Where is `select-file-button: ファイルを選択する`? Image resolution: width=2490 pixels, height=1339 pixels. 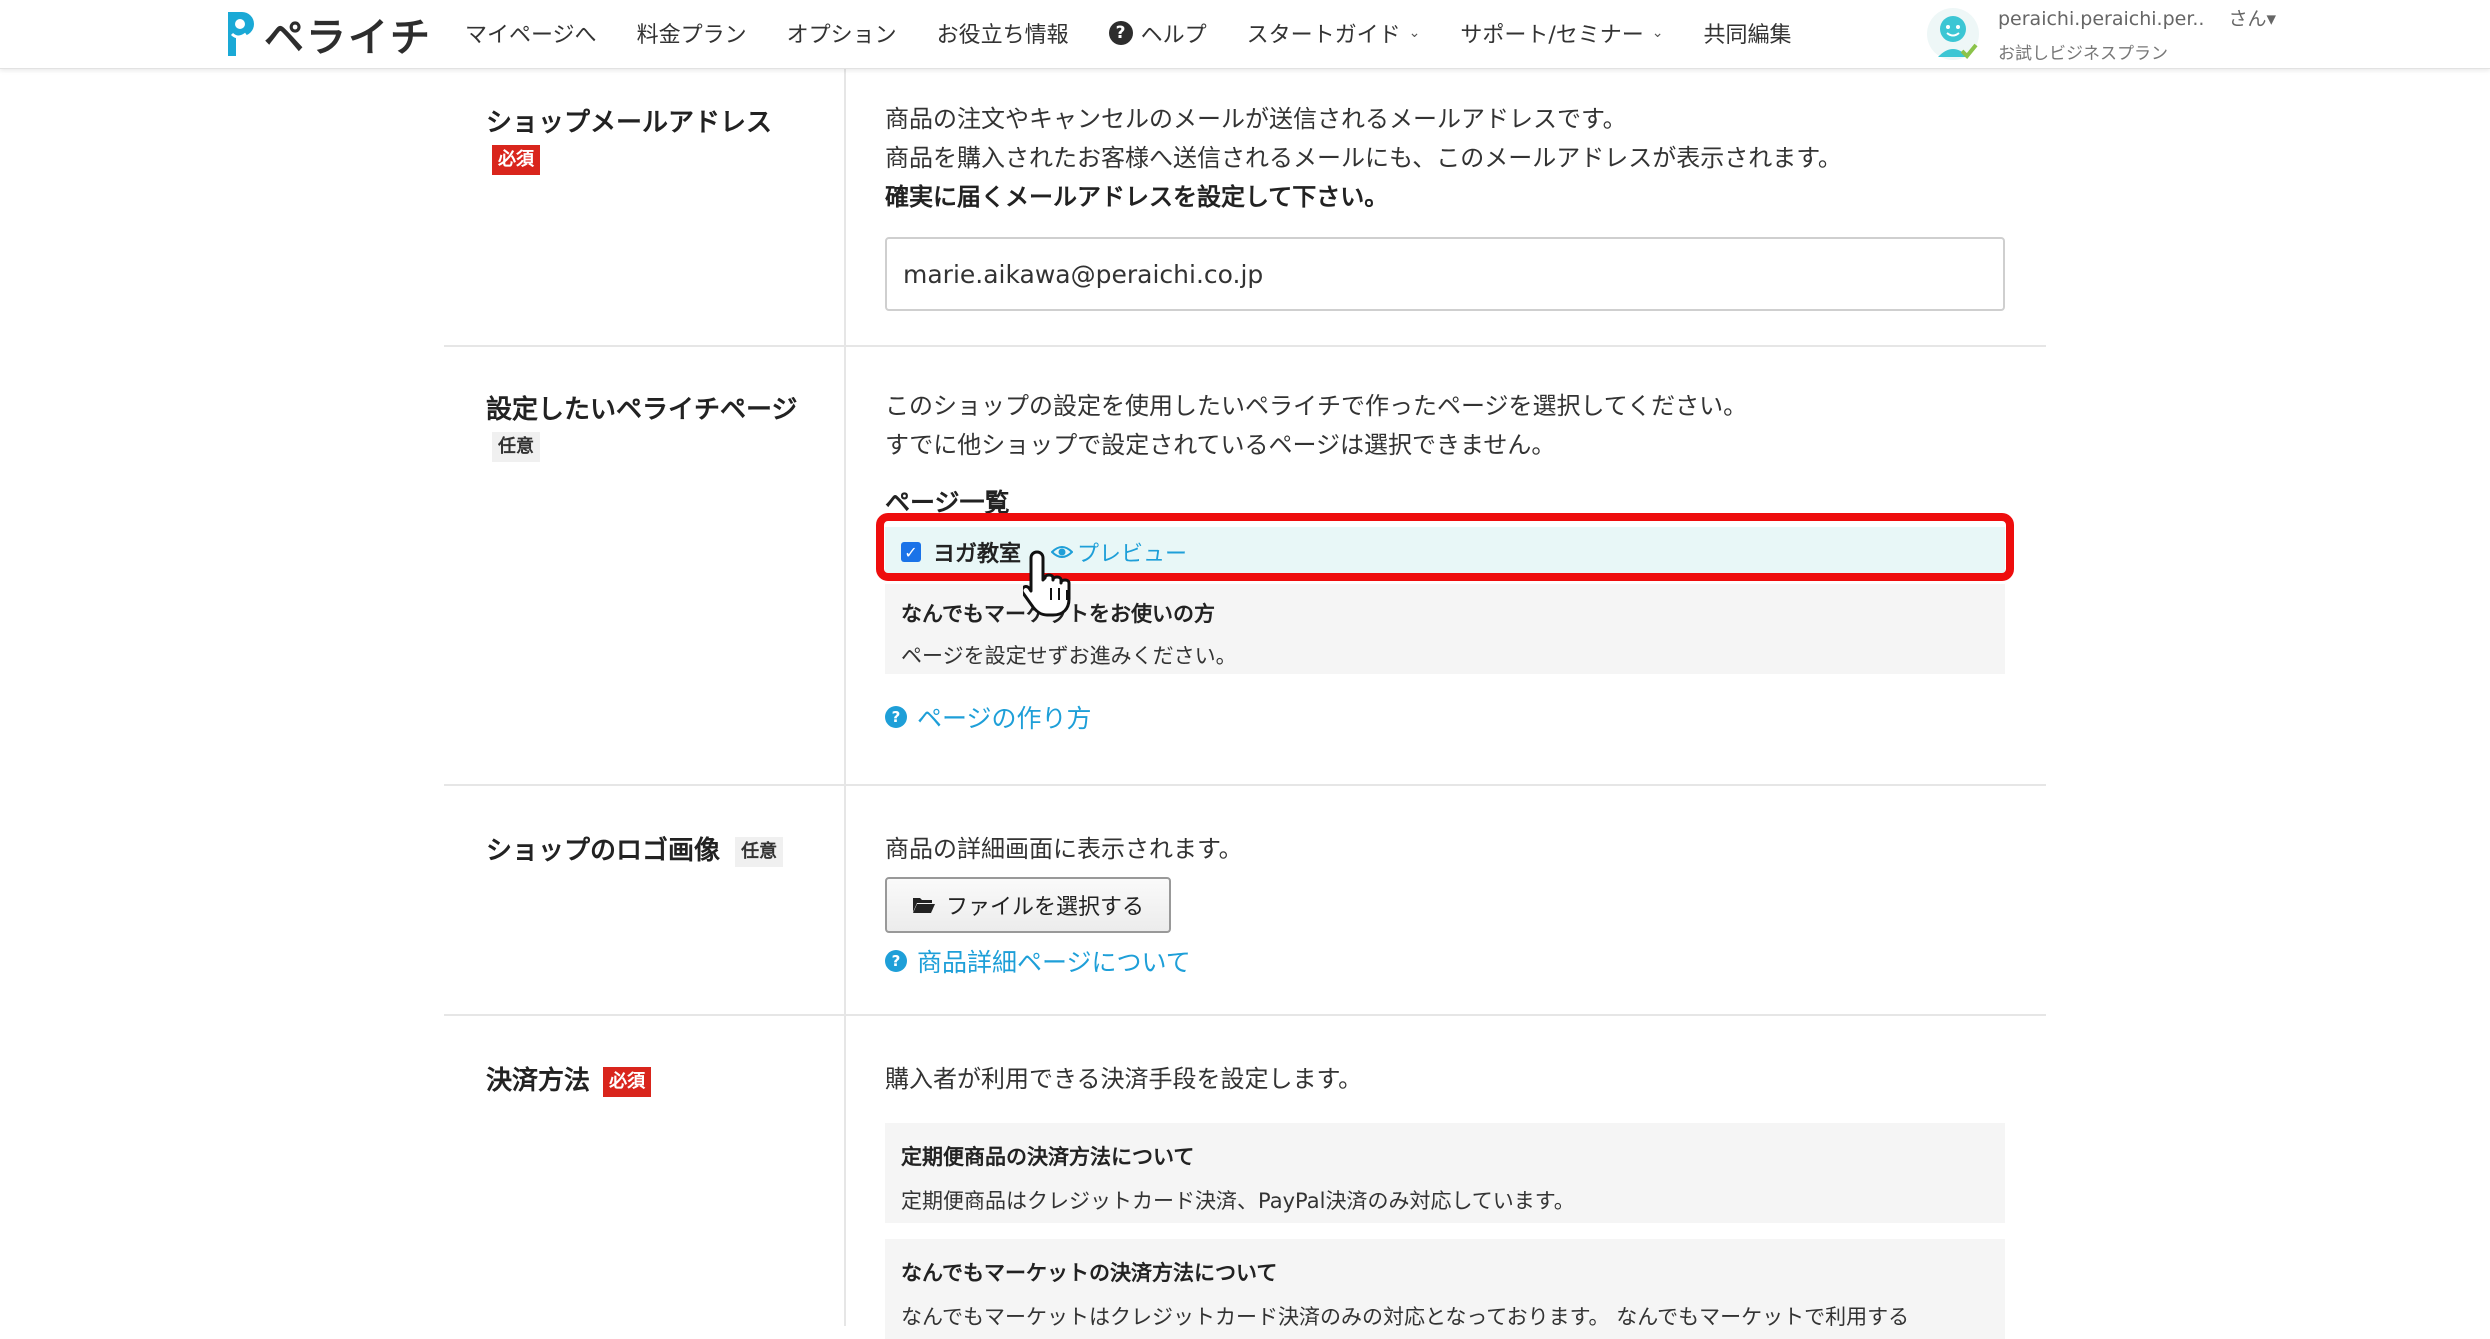 select-file-button: ファイルを選択する is located at coordinates (1028, 905).